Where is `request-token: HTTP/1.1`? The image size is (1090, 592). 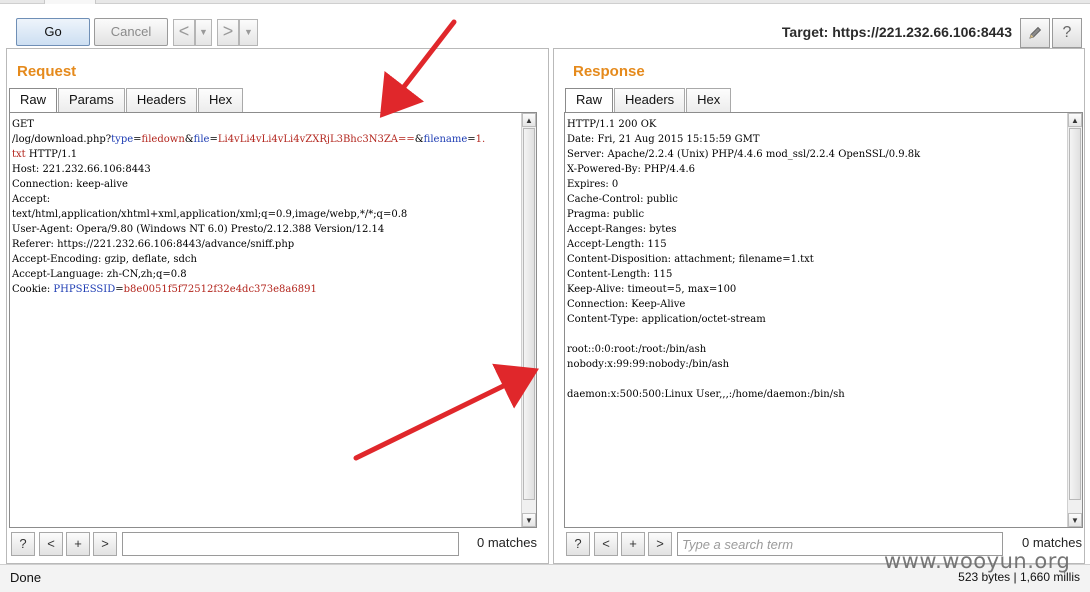 request-token: HTTP/1.1 is located at coordinates (51, 154).